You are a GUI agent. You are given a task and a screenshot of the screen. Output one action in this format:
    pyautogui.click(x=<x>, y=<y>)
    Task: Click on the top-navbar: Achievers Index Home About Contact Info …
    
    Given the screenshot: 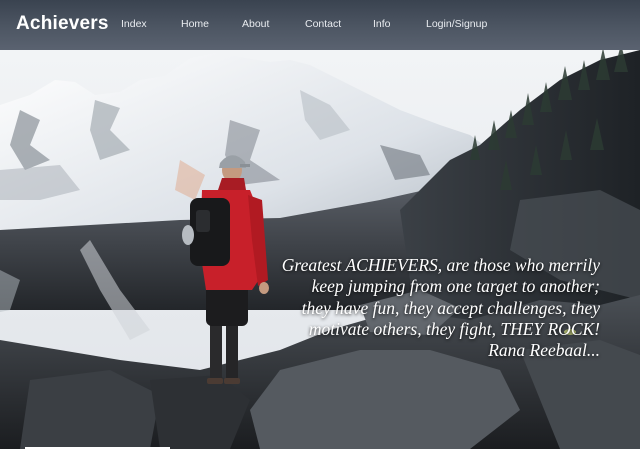 What is the action you would take?
    pyautogui.click(x=320, y=25)
    